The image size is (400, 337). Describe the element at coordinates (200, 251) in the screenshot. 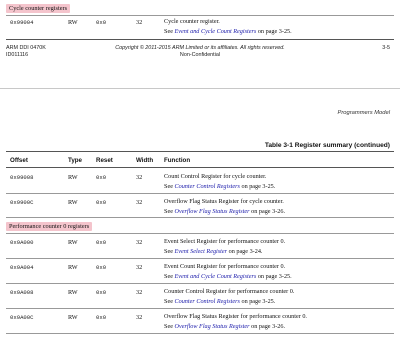

I see `cross-reference-link: Event Select Register` at that location.